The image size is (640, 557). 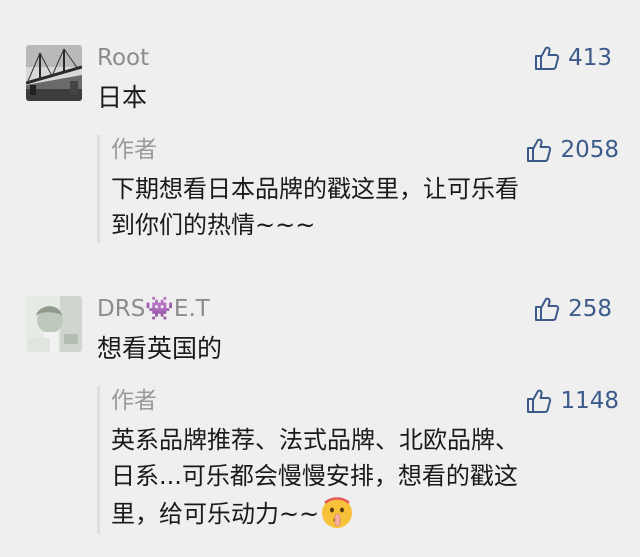 What do you see at coordinates (314, 476) in the screenshot?
I see `reply-text-line: 日系...可乐都会慢慢安排，想看的戳这` at bounding box center [314, 476].